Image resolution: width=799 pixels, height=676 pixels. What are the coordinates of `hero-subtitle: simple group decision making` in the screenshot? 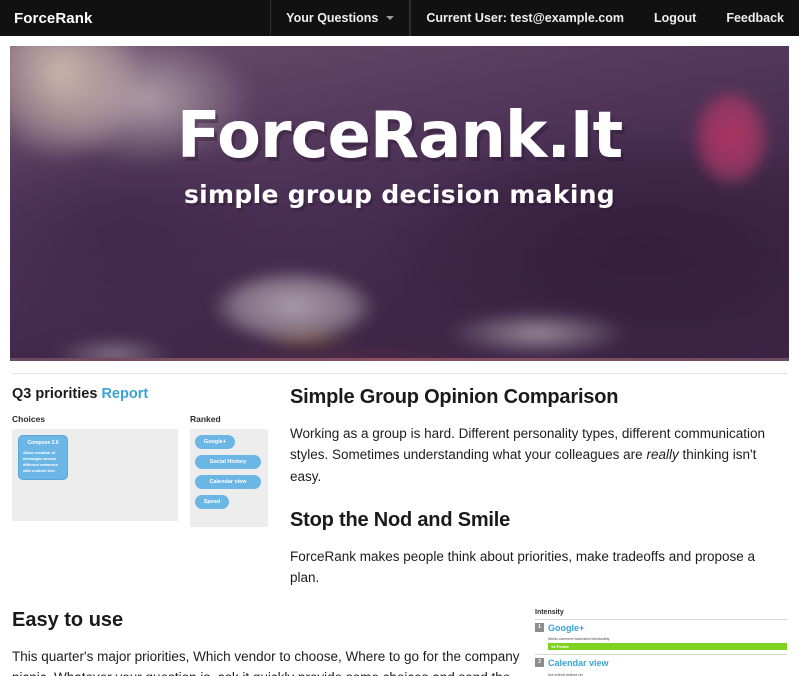 It's located at (399, 194).